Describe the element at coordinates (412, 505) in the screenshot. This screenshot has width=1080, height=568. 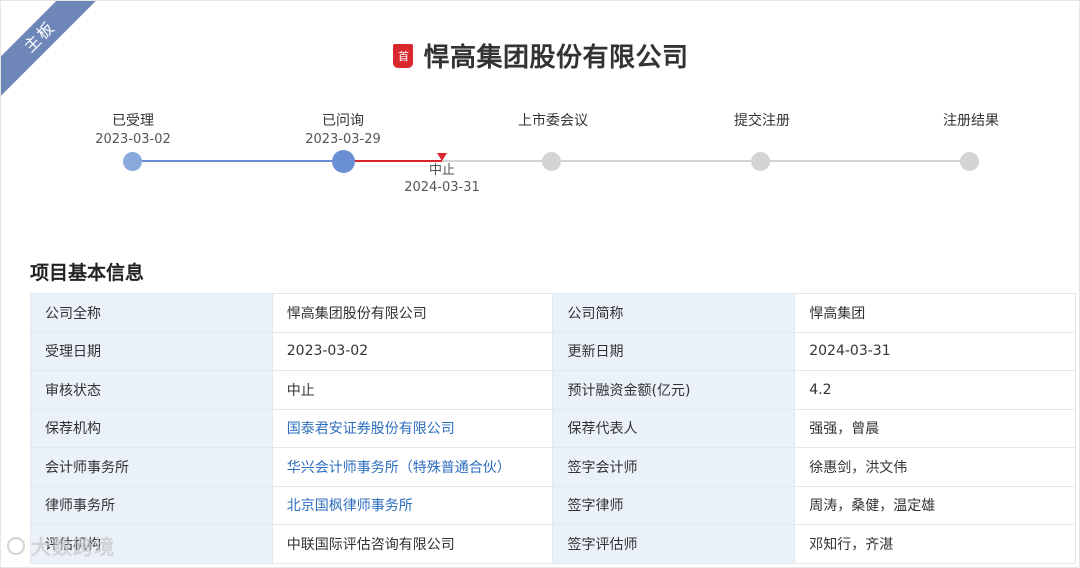
I see `law-firm-link: 北京国枫律师事务所` at that location.